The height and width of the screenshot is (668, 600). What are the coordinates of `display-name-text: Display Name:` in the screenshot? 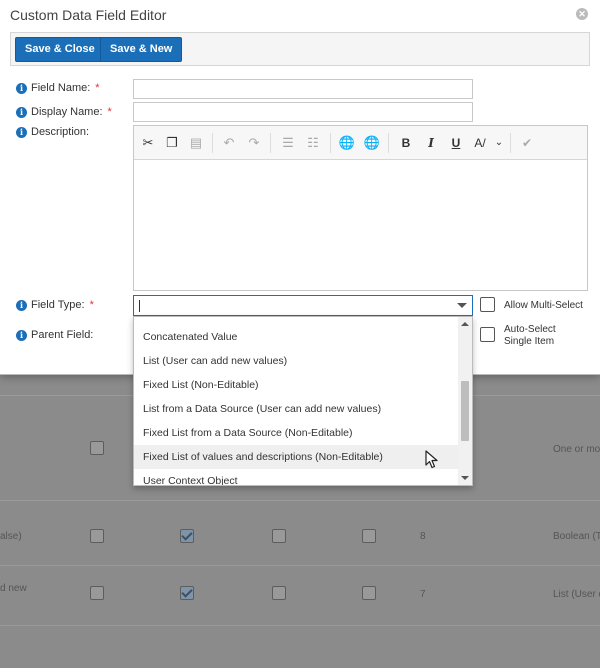 It's located at (67, 112).